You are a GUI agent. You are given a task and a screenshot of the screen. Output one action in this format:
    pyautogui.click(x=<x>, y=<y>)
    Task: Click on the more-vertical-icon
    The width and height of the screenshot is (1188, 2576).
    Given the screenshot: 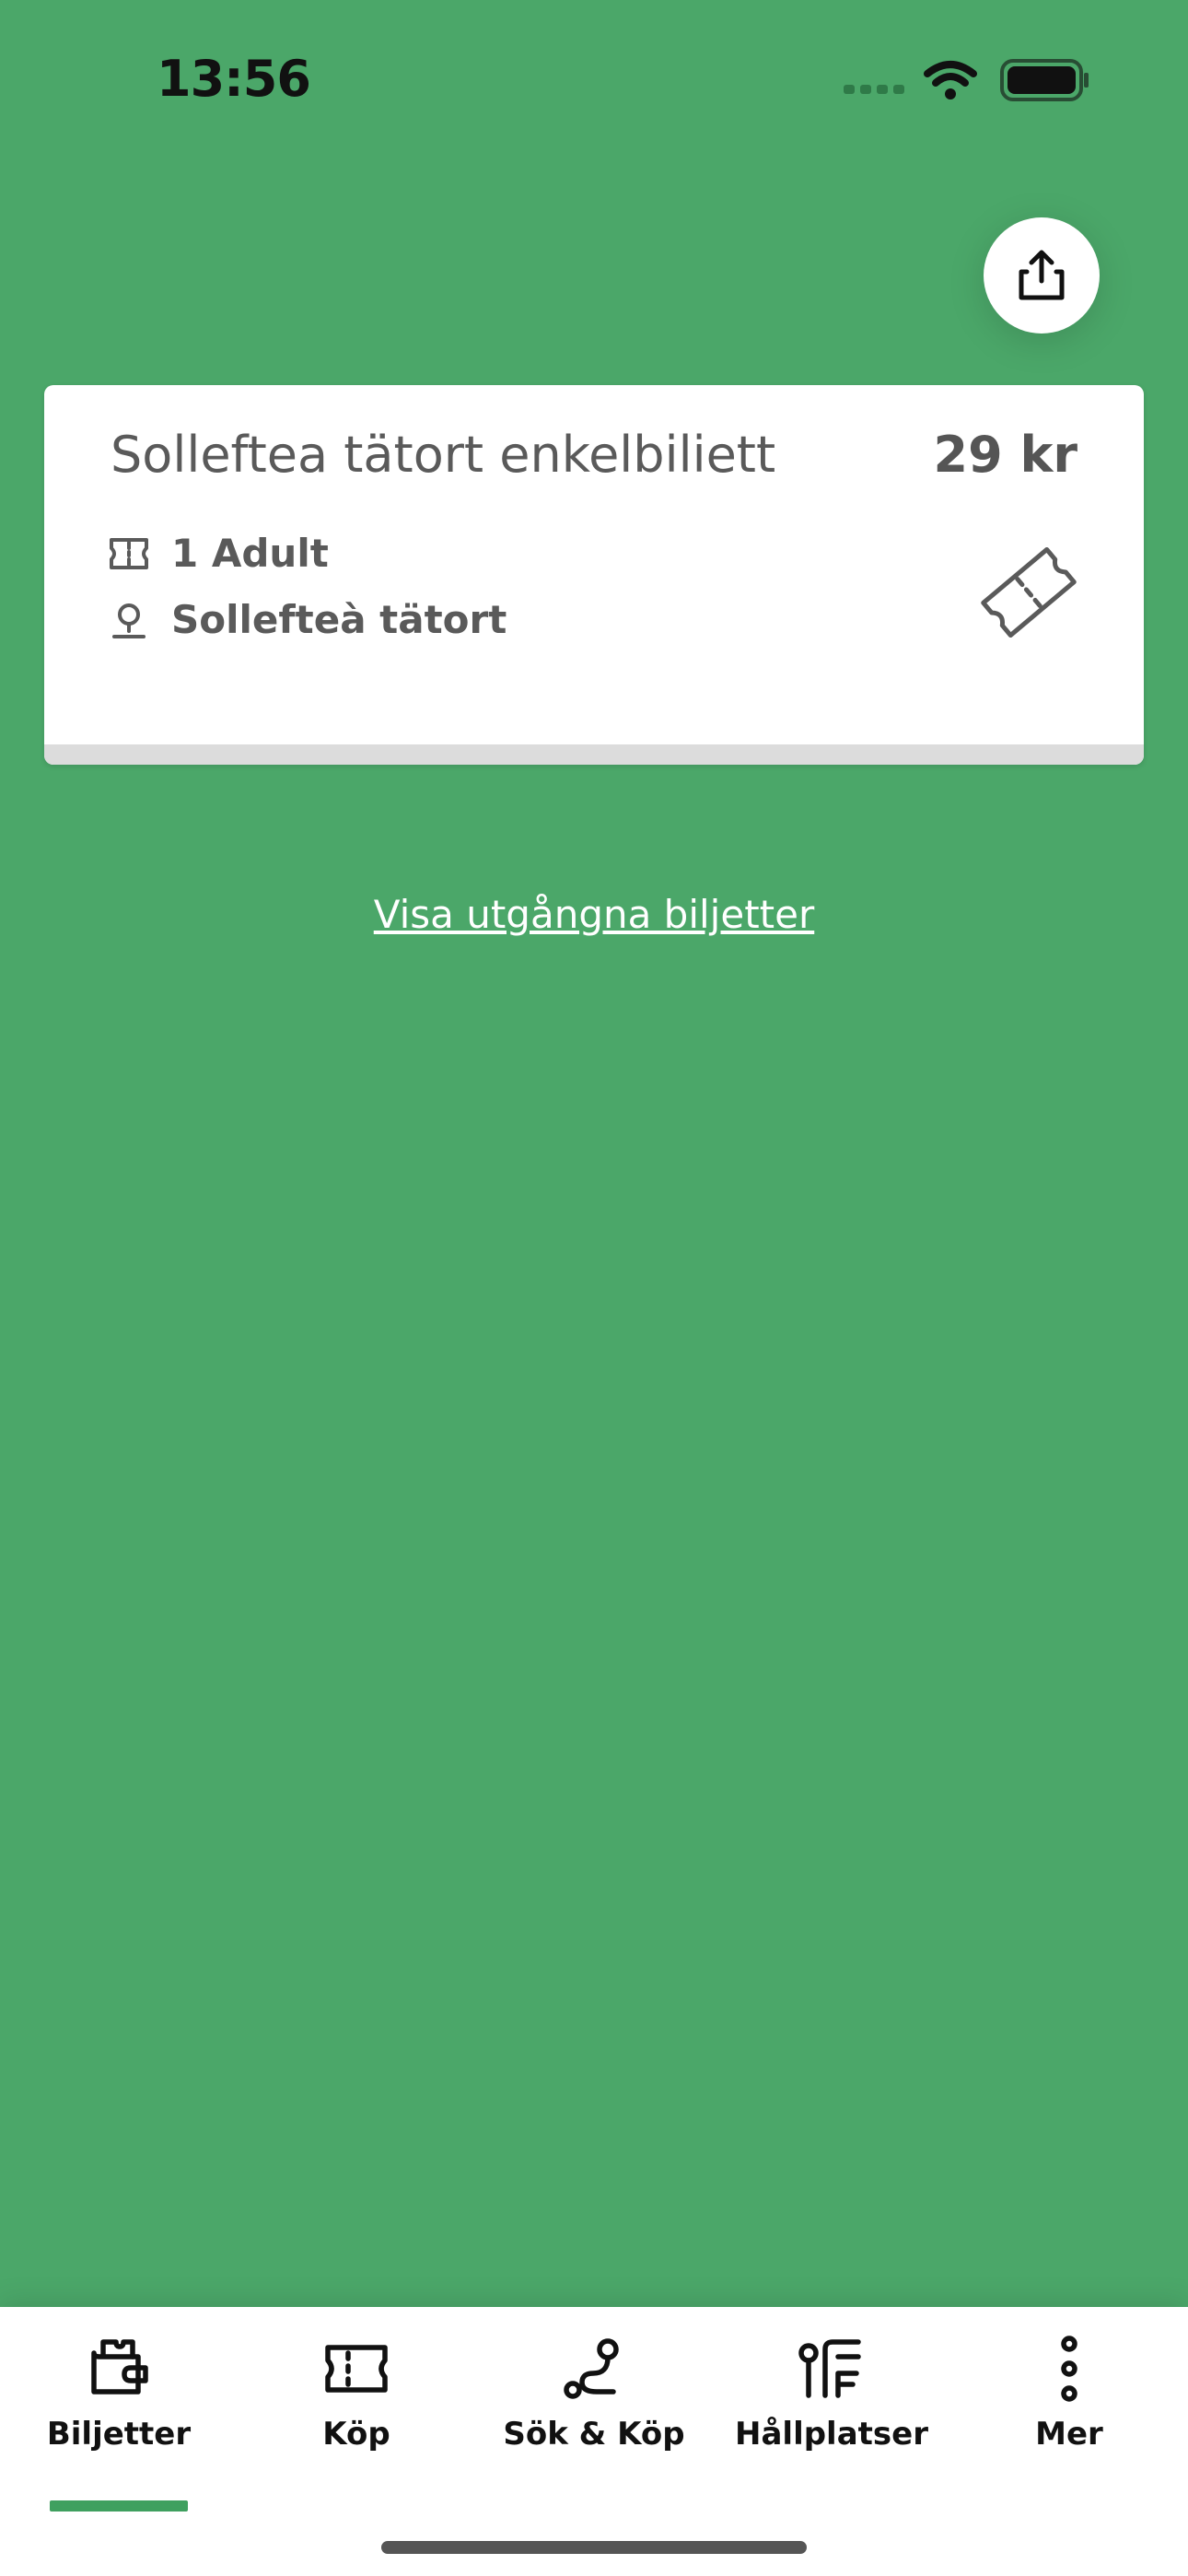 What is the action you would take?
    pyautogui.click(x=1069, y=2369)
    